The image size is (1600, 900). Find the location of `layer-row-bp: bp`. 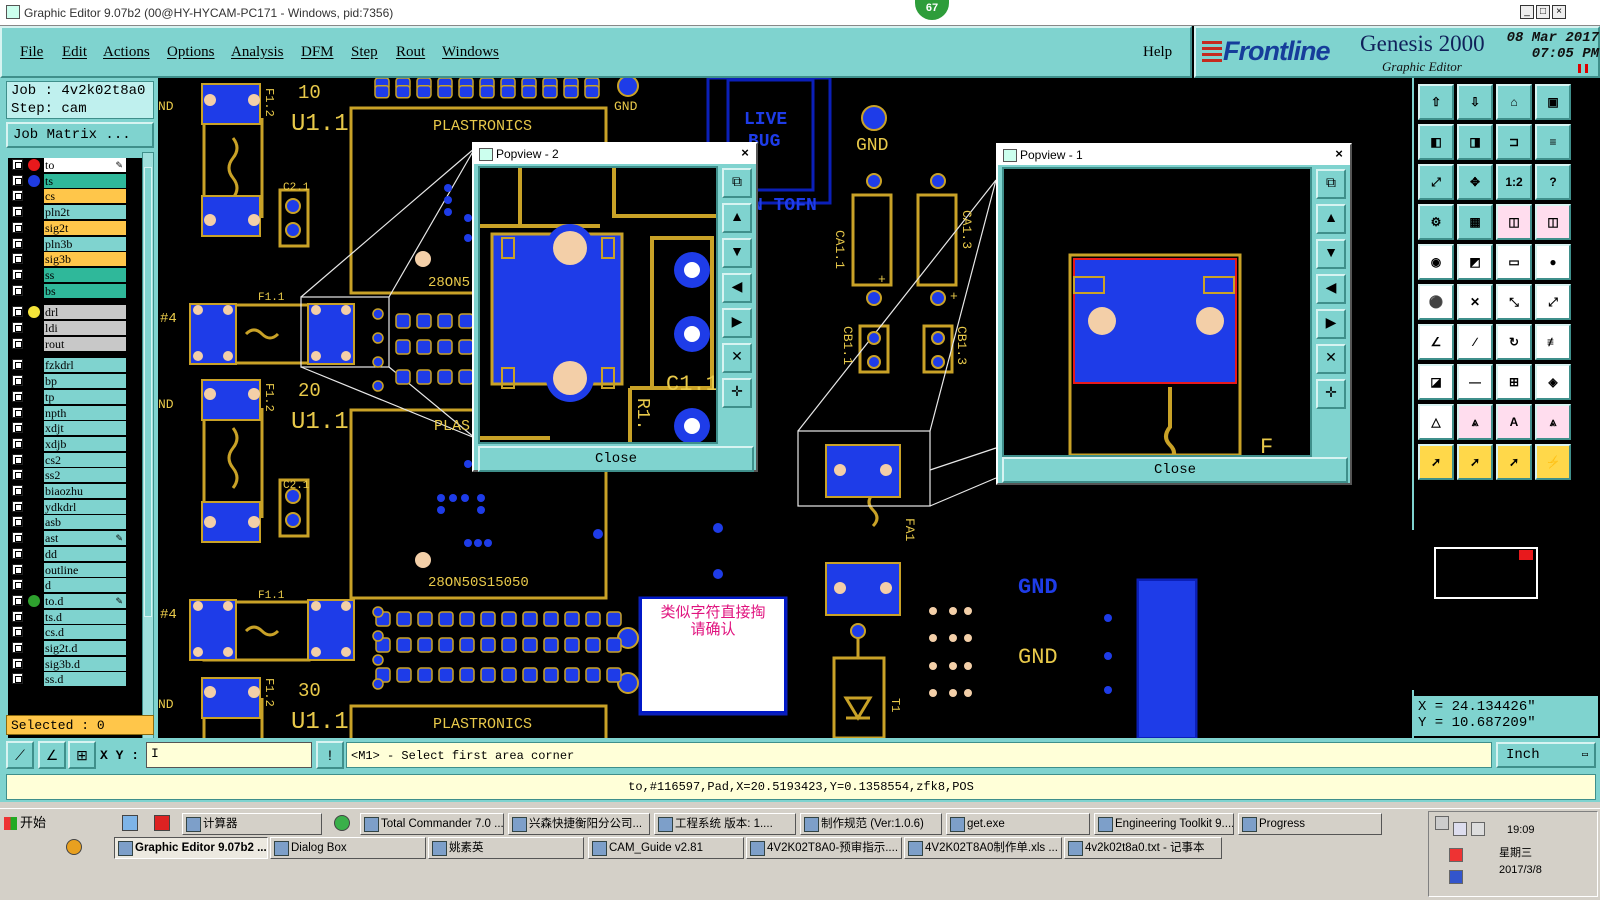

layer-row-bp: bp is located at coordinates (75, 381).